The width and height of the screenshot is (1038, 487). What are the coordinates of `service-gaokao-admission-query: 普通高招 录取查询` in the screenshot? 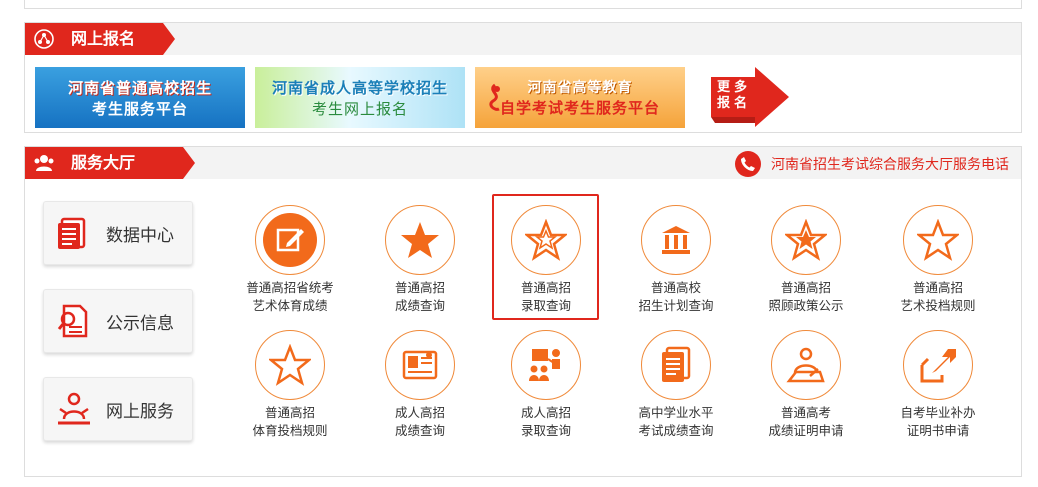 It's located at (546, 260).